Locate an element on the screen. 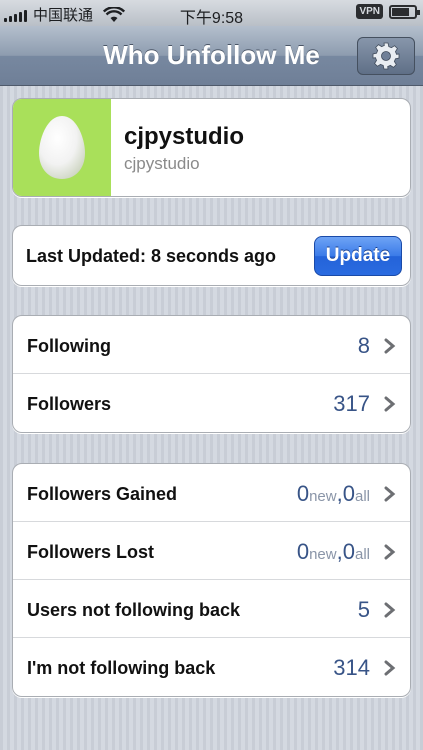 Image resolution: width=423 pixels, height=750 pixels. row-value: 314 is located at coordinates (351, 667).